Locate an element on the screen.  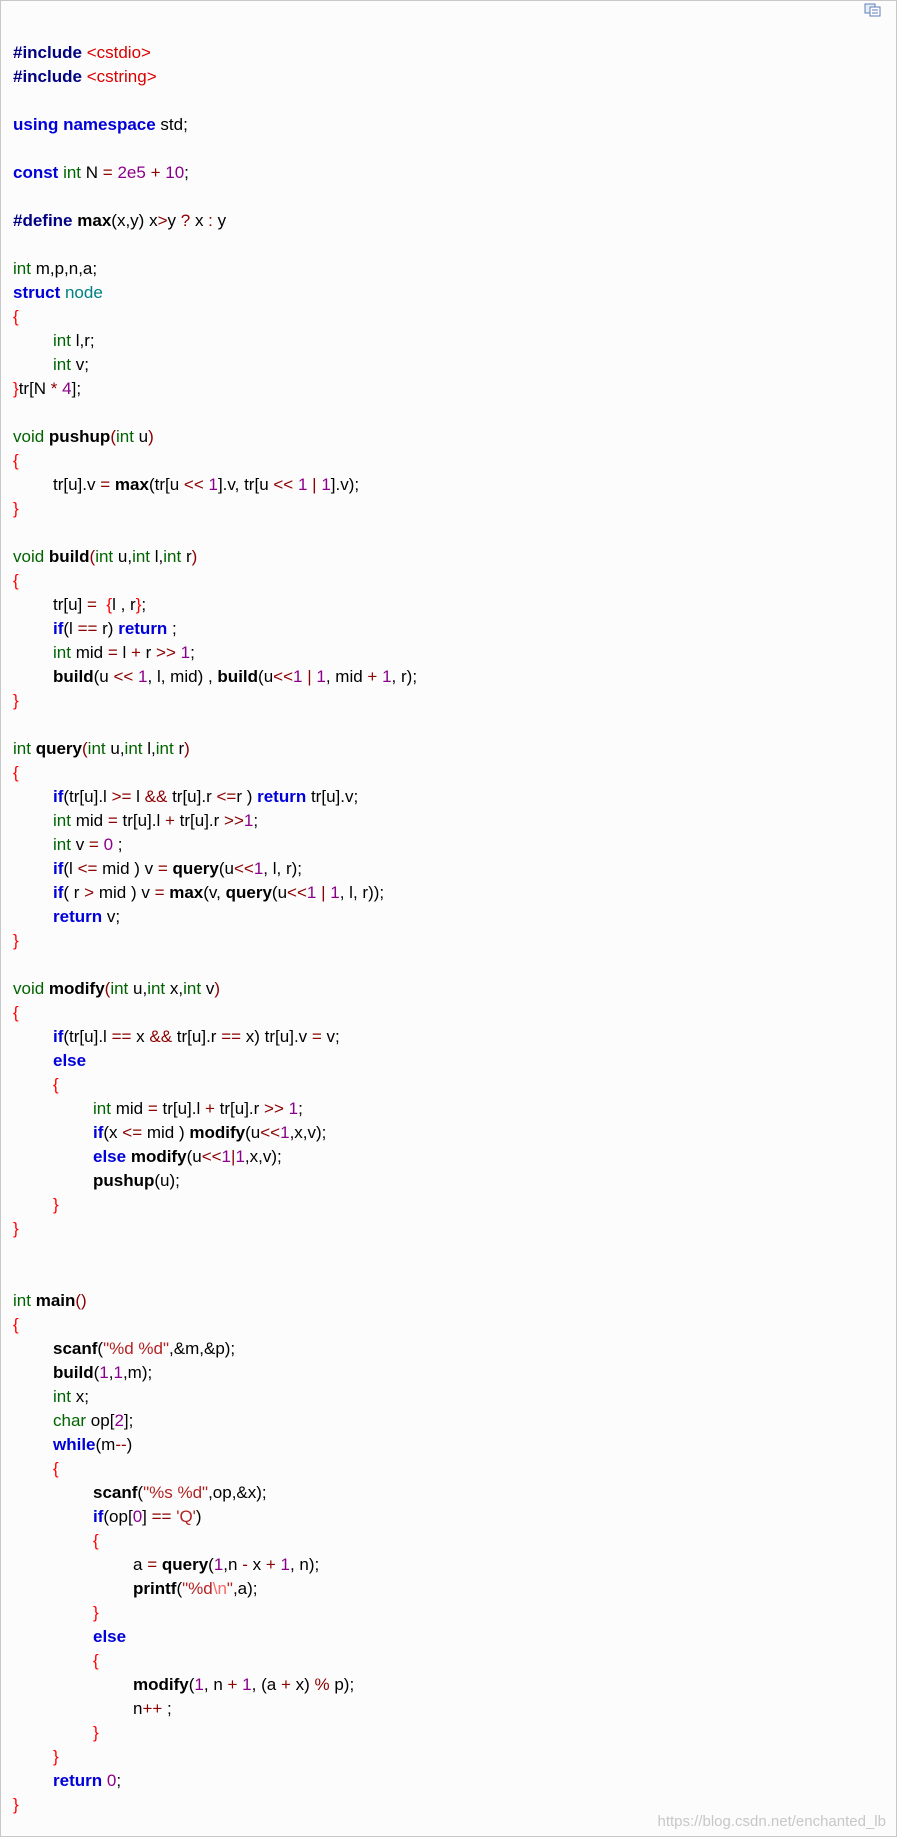
code-line: else is located at coordinates (454, 1061).